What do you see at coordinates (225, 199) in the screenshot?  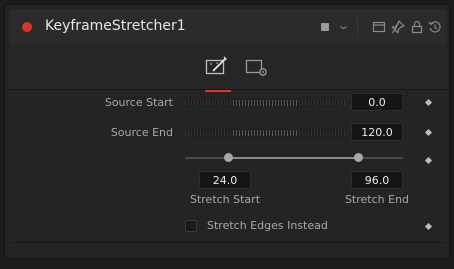 I see `stretch-start-label: Stretch Start` at bounding box center [225, 199].